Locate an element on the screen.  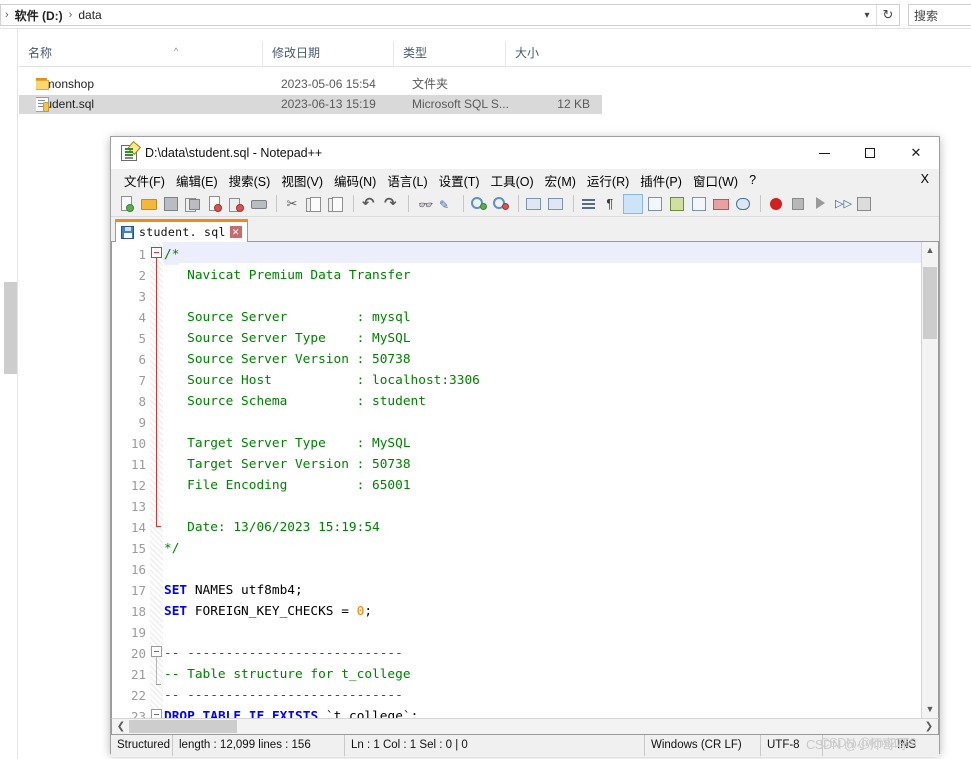
column-header-size: 大小 is located at coordinates (546, 53).